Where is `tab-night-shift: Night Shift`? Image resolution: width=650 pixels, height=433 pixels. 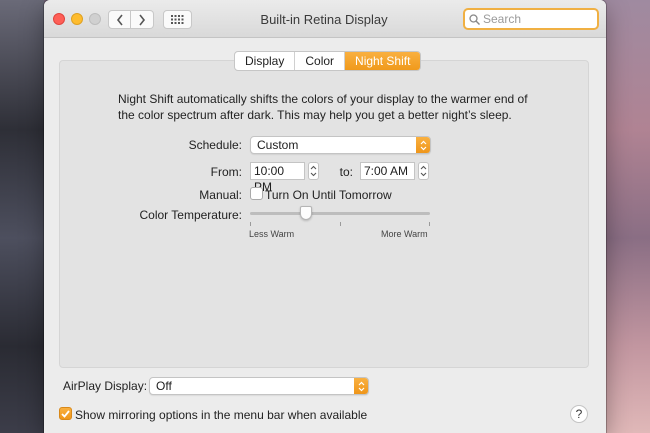 tab-night-shift: Night Shift is located at coordinates (383, 61).